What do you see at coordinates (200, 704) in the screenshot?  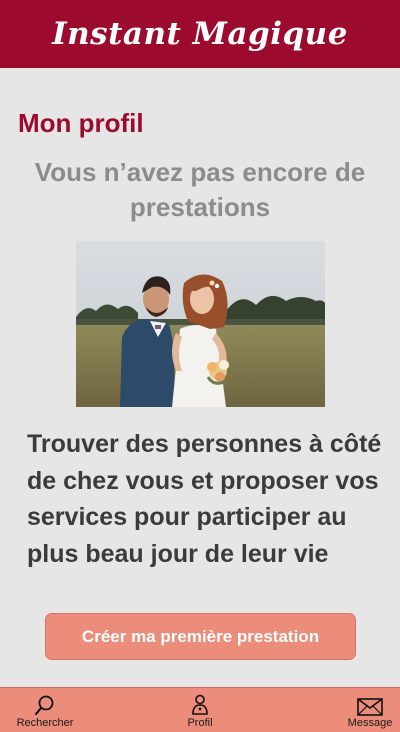 I see `user-icon` at bounding box center [200, 704].